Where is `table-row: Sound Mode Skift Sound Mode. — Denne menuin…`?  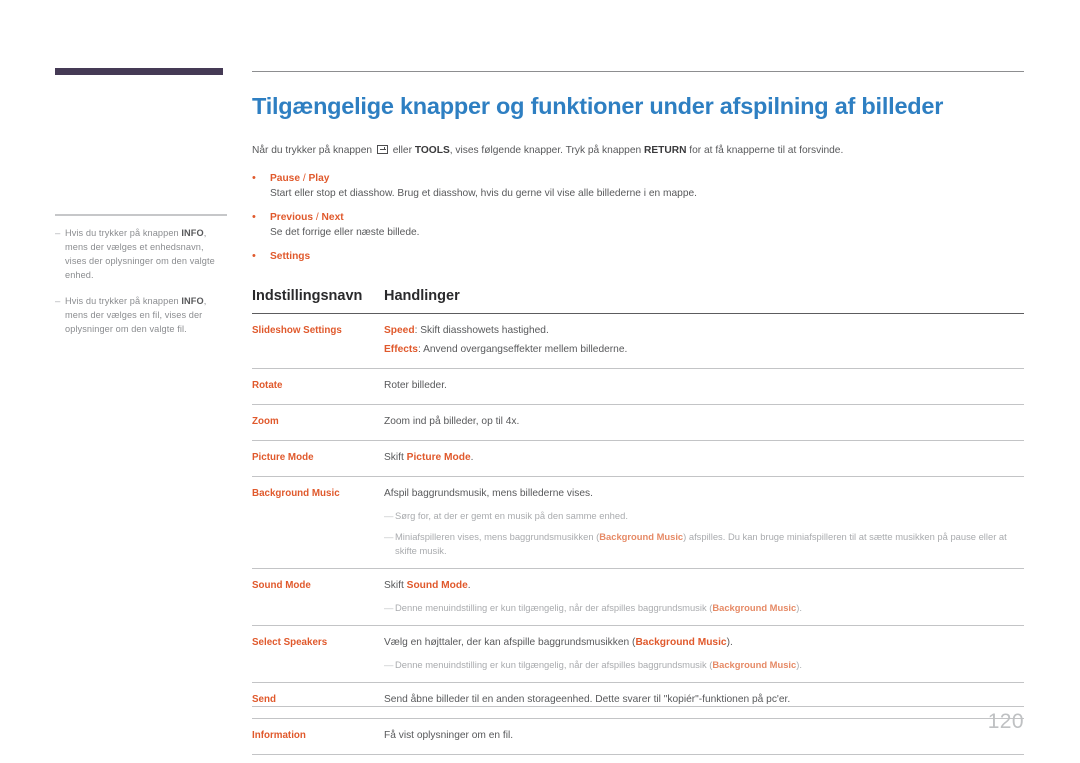
table-row: Sound Mode Skift Sound Mode. — Denne menuin… is located at coordinates (638, 597).